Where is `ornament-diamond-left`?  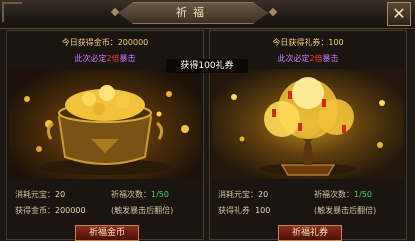
ornament-diamond-left is located at coordinates (115, 12).